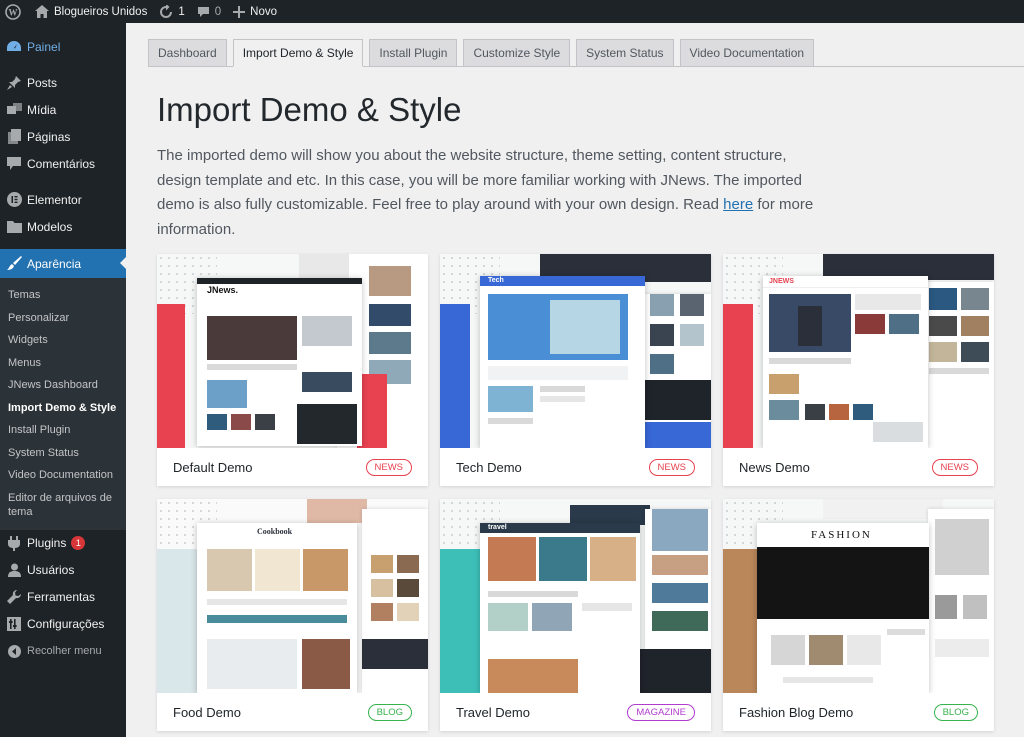  I want to click on menu-midia: Mídia, so click(63, 109).